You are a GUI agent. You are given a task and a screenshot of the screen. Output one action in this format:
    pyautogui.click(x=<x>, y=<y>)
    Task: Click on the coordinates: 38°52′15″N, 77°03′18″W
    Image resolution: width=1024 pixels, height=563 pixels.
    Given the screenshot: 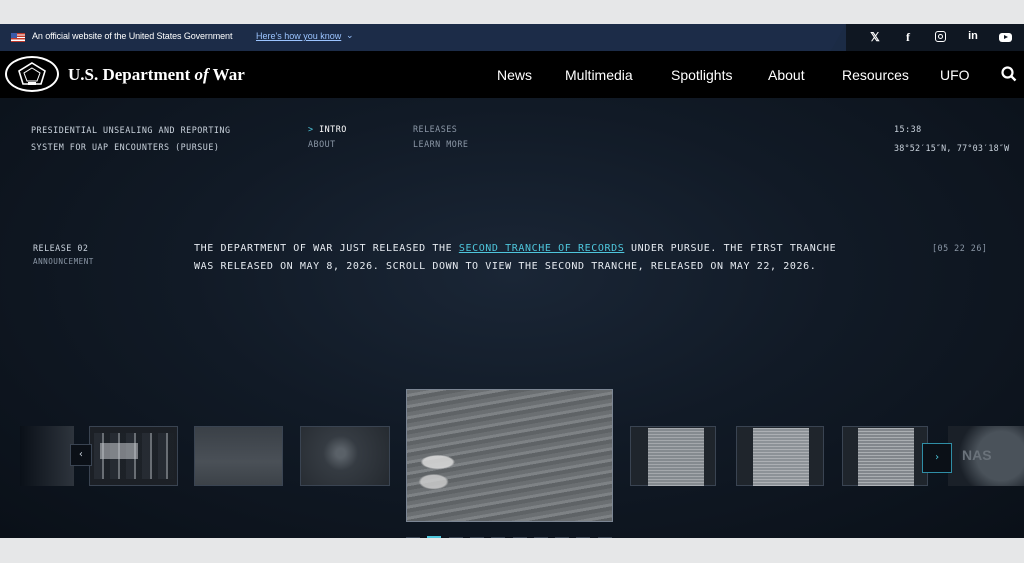 What is the action you would take?
    pyautogui.click(x=952, y=148)
    